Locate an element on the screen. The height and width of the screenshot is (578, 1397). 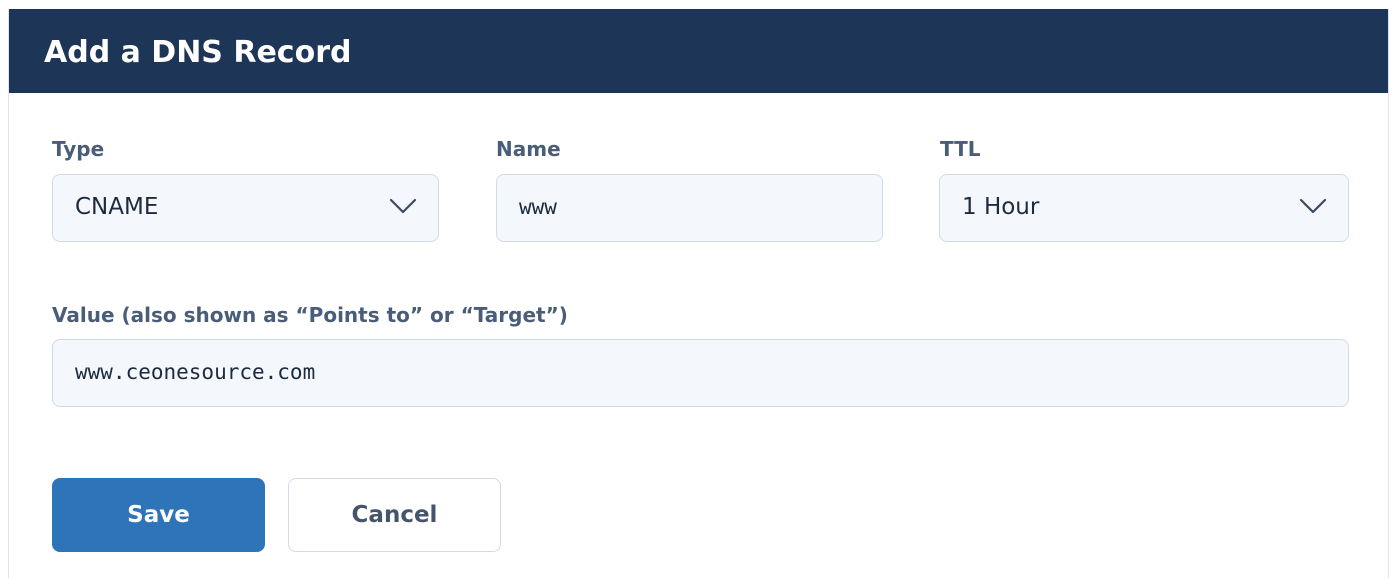
ttl-select: 1 Hour is located at coordinates (1144, 208).